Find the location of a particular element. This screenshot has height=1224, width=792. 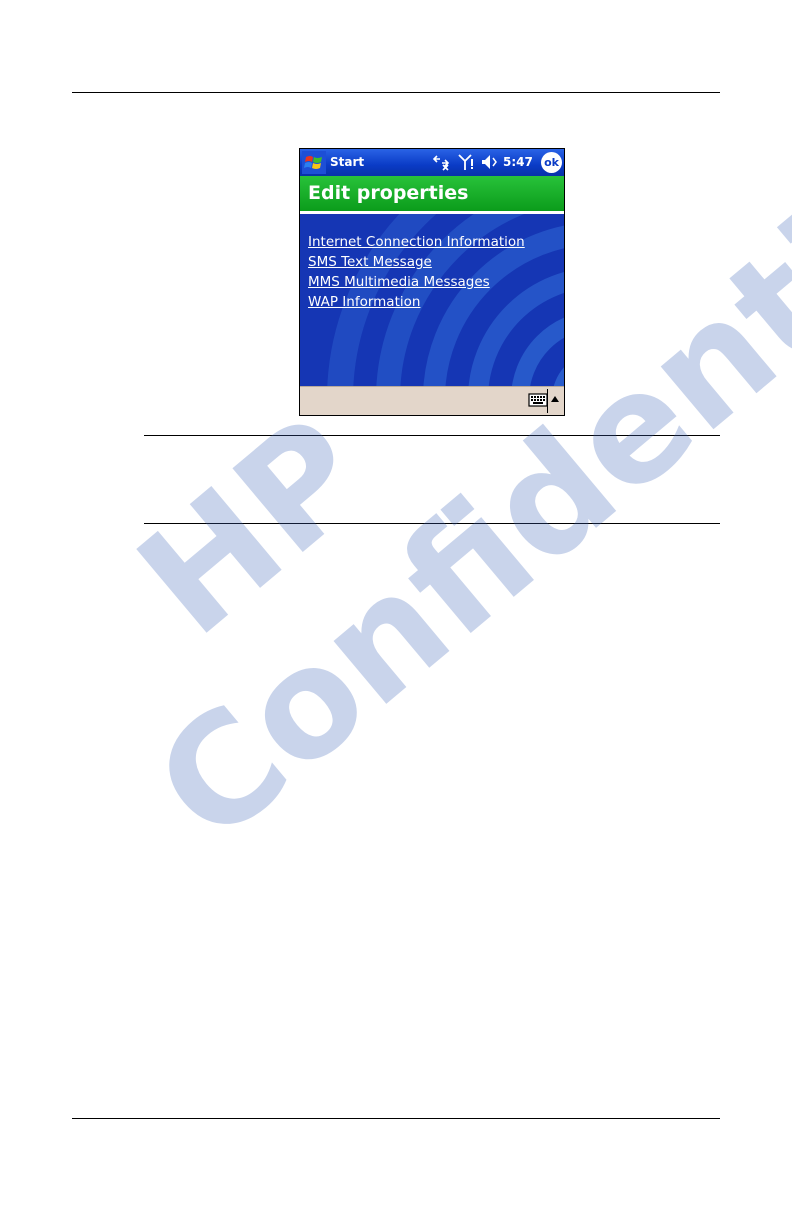

keyboard-icon is located at coordinates (538, 400).